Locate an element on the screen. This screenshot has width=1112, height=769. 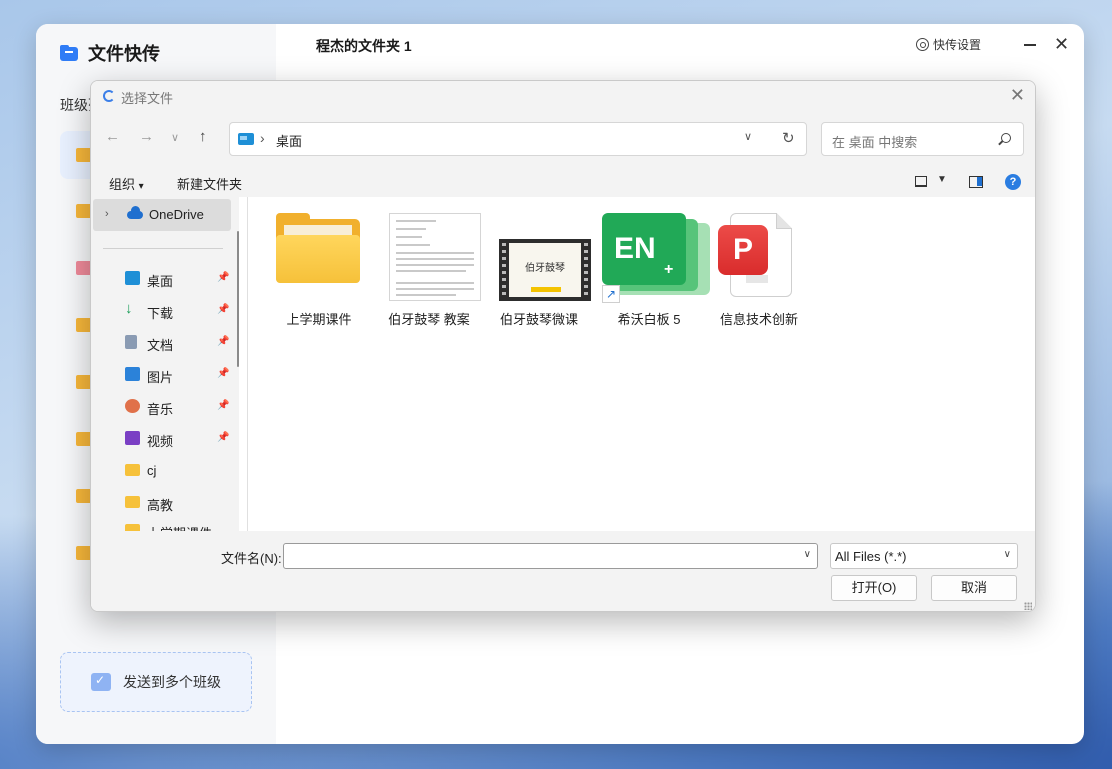
nav-item-label: 上学期课件 is located at coordinates (179, 527).